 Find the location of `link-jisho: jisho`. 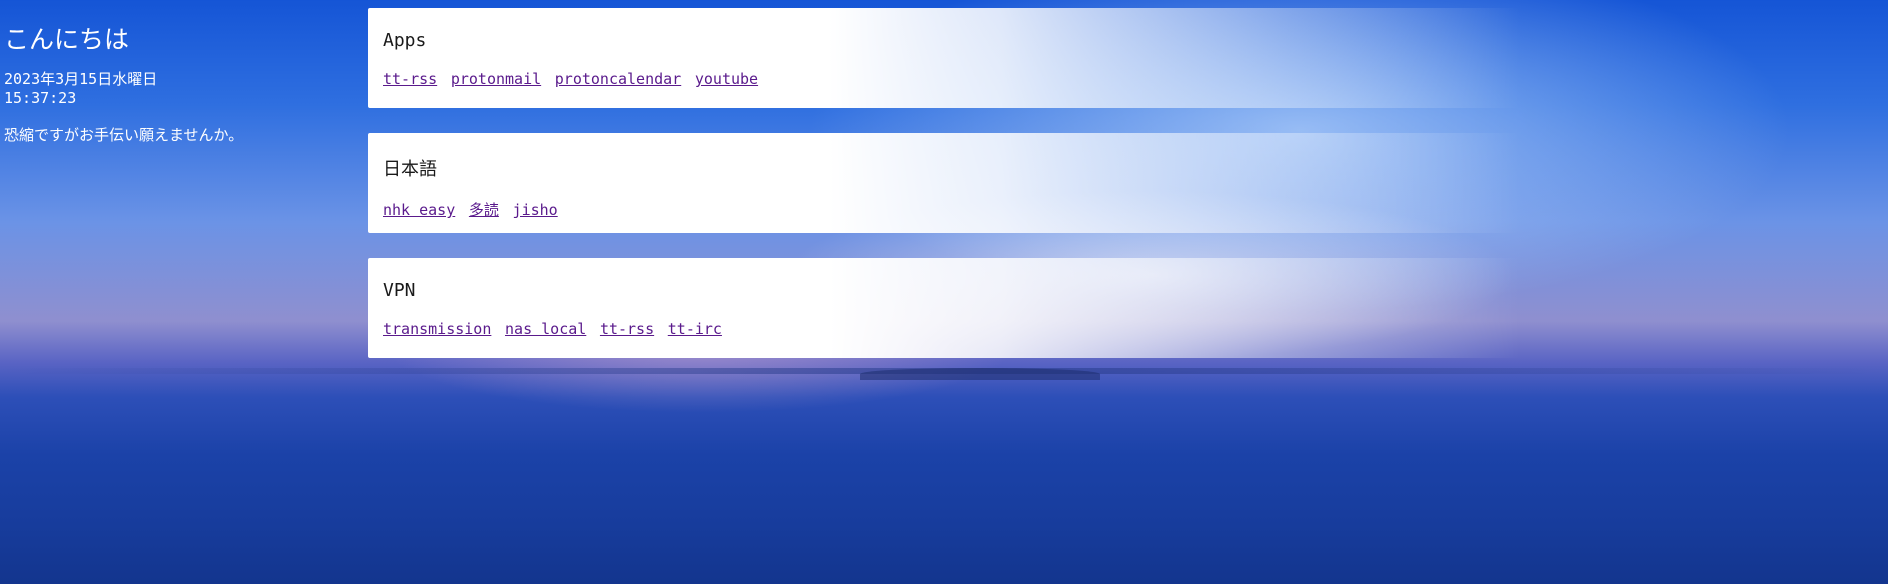

link-jisho: jisho is located at coordinates (535, 210).